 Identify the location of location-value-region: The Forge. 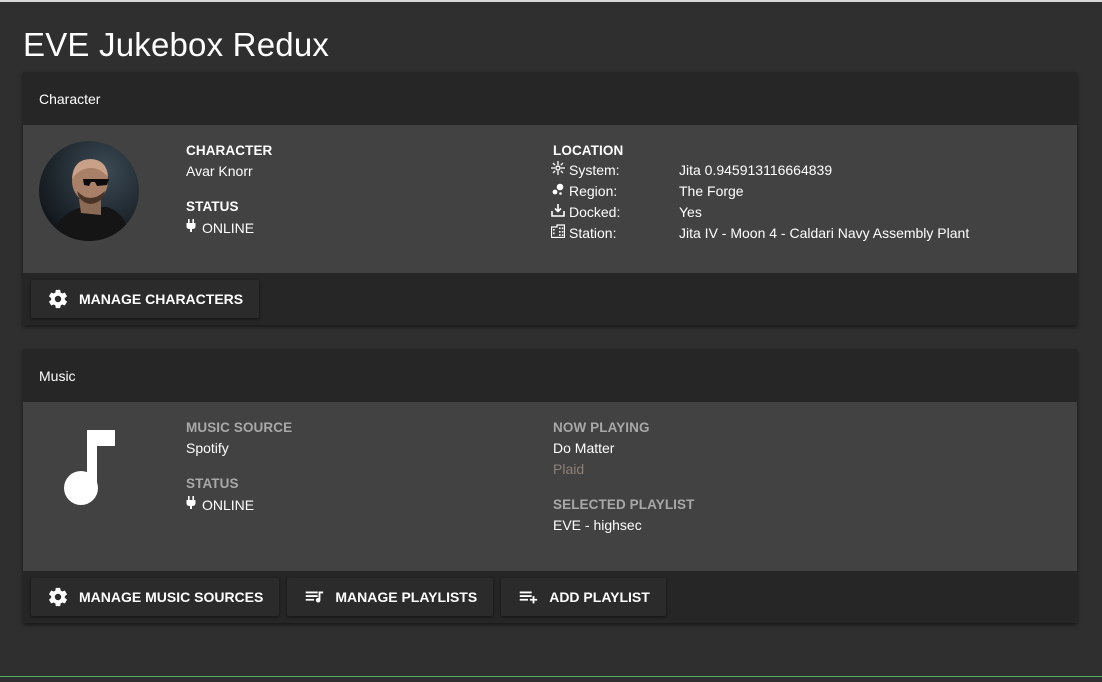
(711, 190).